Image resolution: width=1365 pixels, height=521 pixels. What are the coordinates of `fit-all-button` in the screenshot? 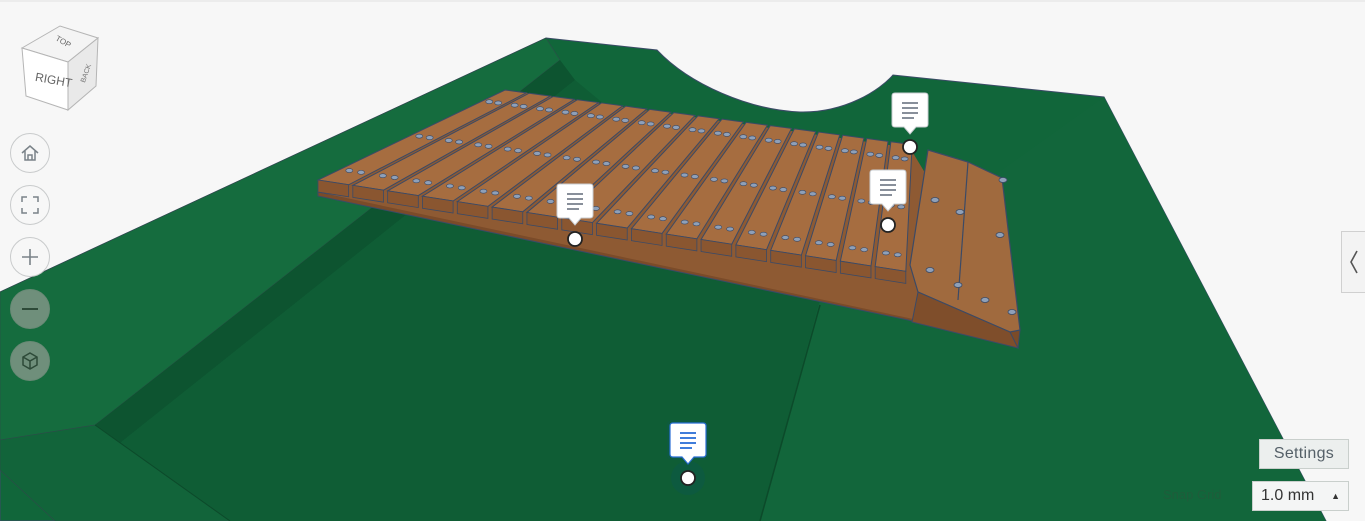 It's located at (30, 205).